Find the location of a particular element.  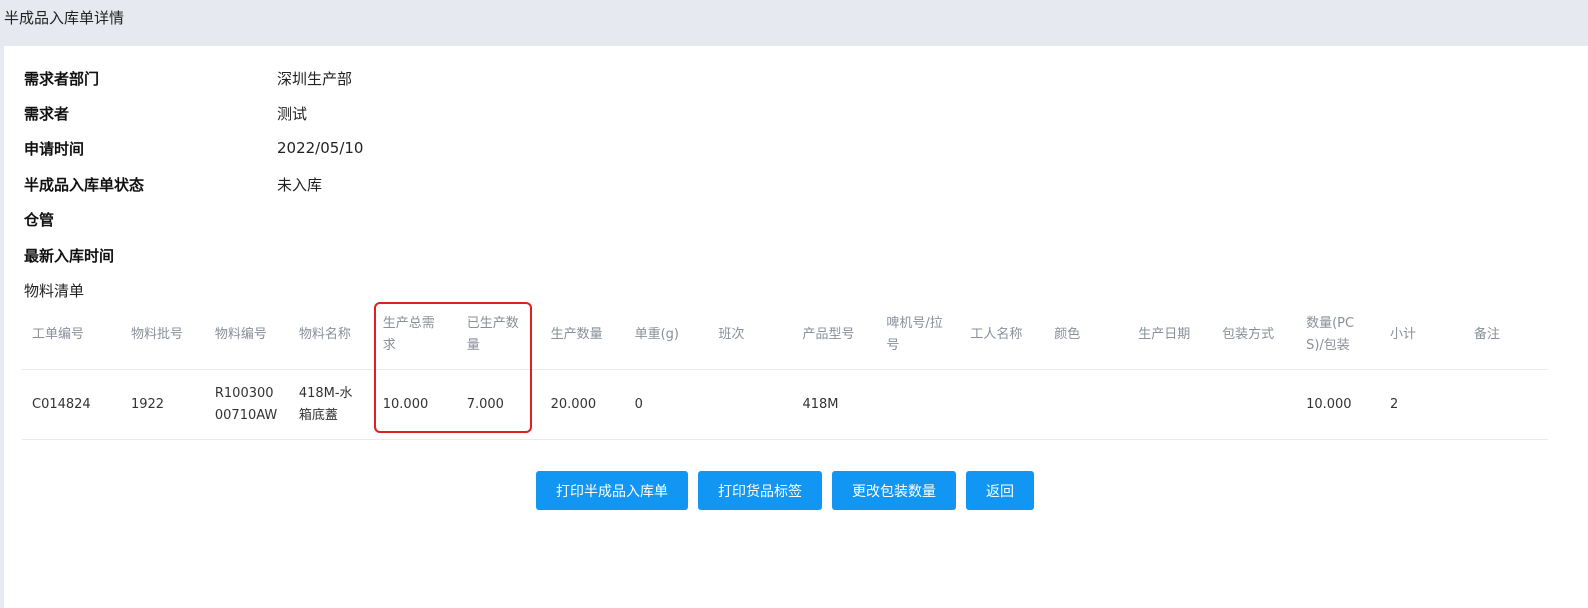

action-bar: 打印半成品入库单 打印货品标签 更改包装数量 返回 is located at coordinates (785, 490).